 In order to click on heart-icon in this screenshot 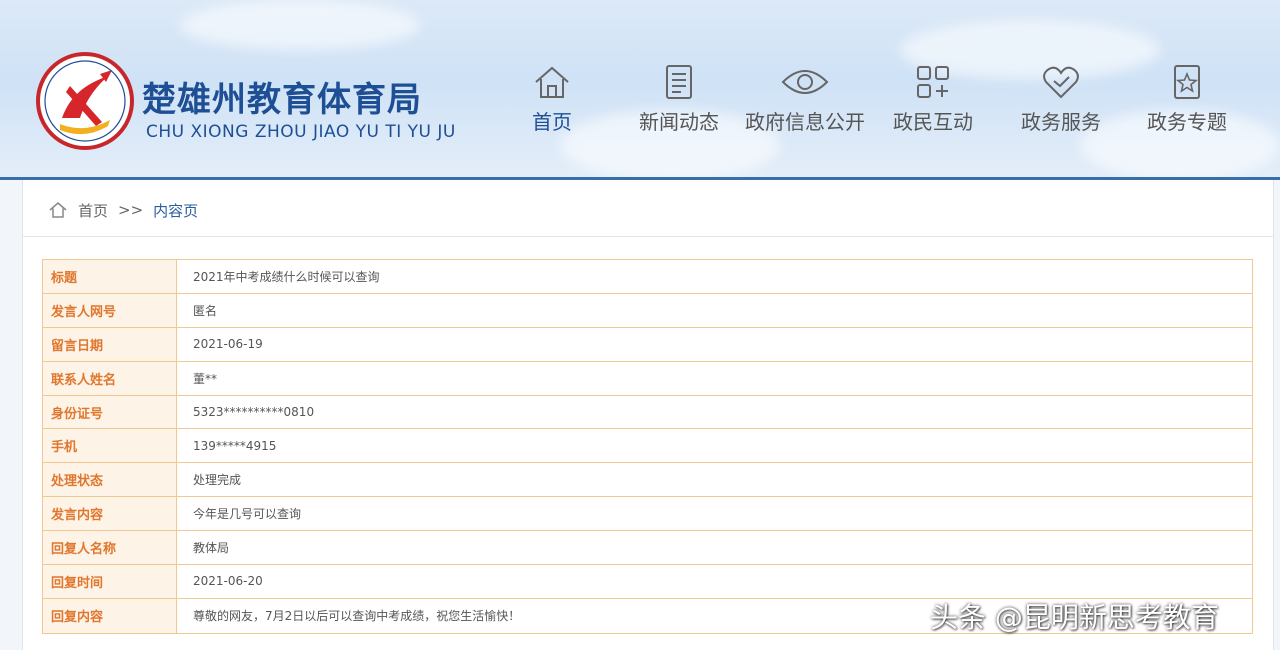, I will do `click(1061, 82)`.